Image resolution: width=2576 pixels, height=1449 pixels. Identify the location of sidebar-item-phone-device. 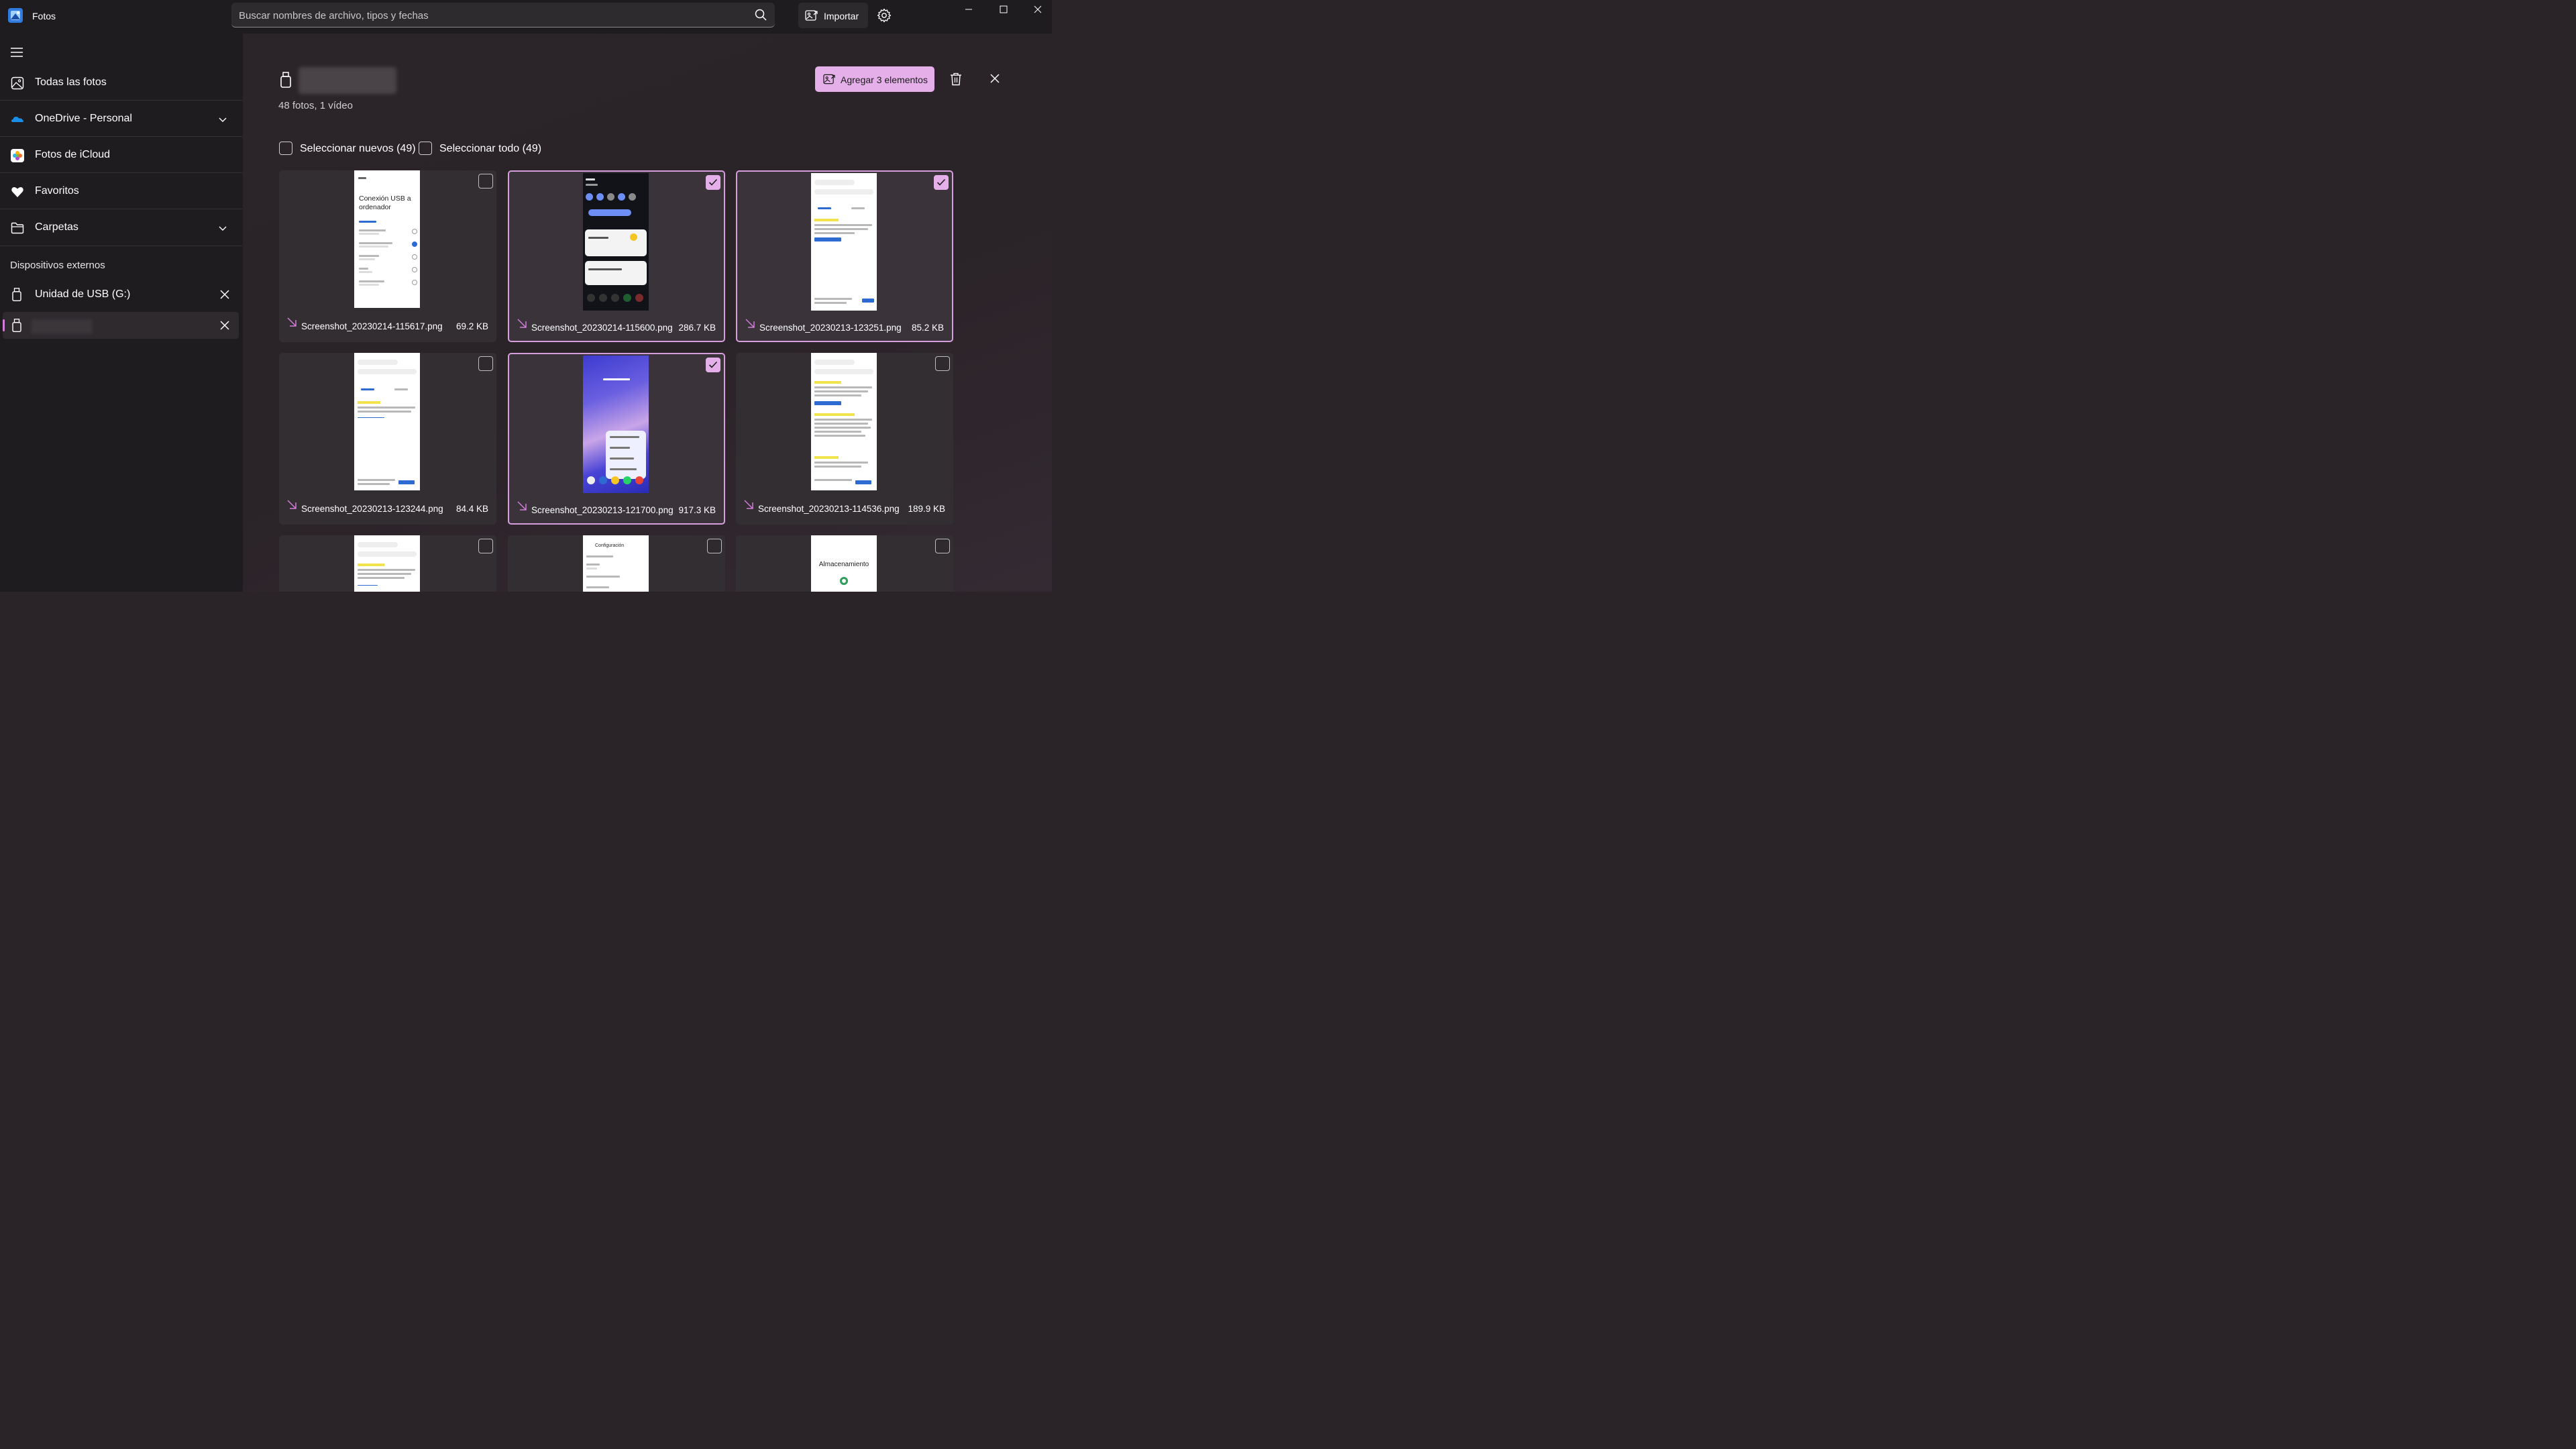
(121, 325).